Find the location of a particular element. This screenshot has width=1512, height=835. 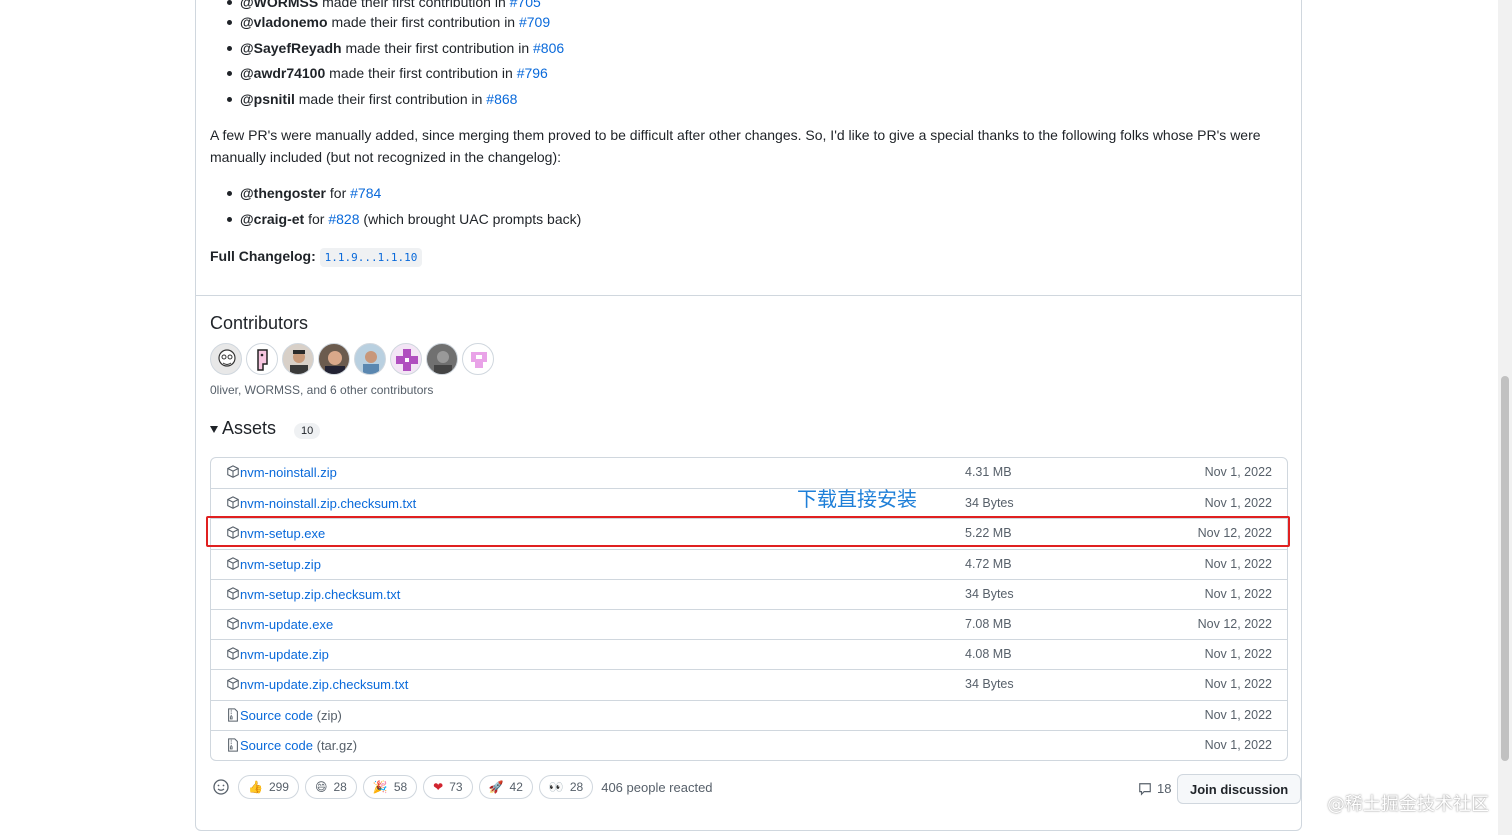

asset-row: nvm-noinstall.zip 4.31 MB Nov 1, 2022 is located at coordinates (749, 473).